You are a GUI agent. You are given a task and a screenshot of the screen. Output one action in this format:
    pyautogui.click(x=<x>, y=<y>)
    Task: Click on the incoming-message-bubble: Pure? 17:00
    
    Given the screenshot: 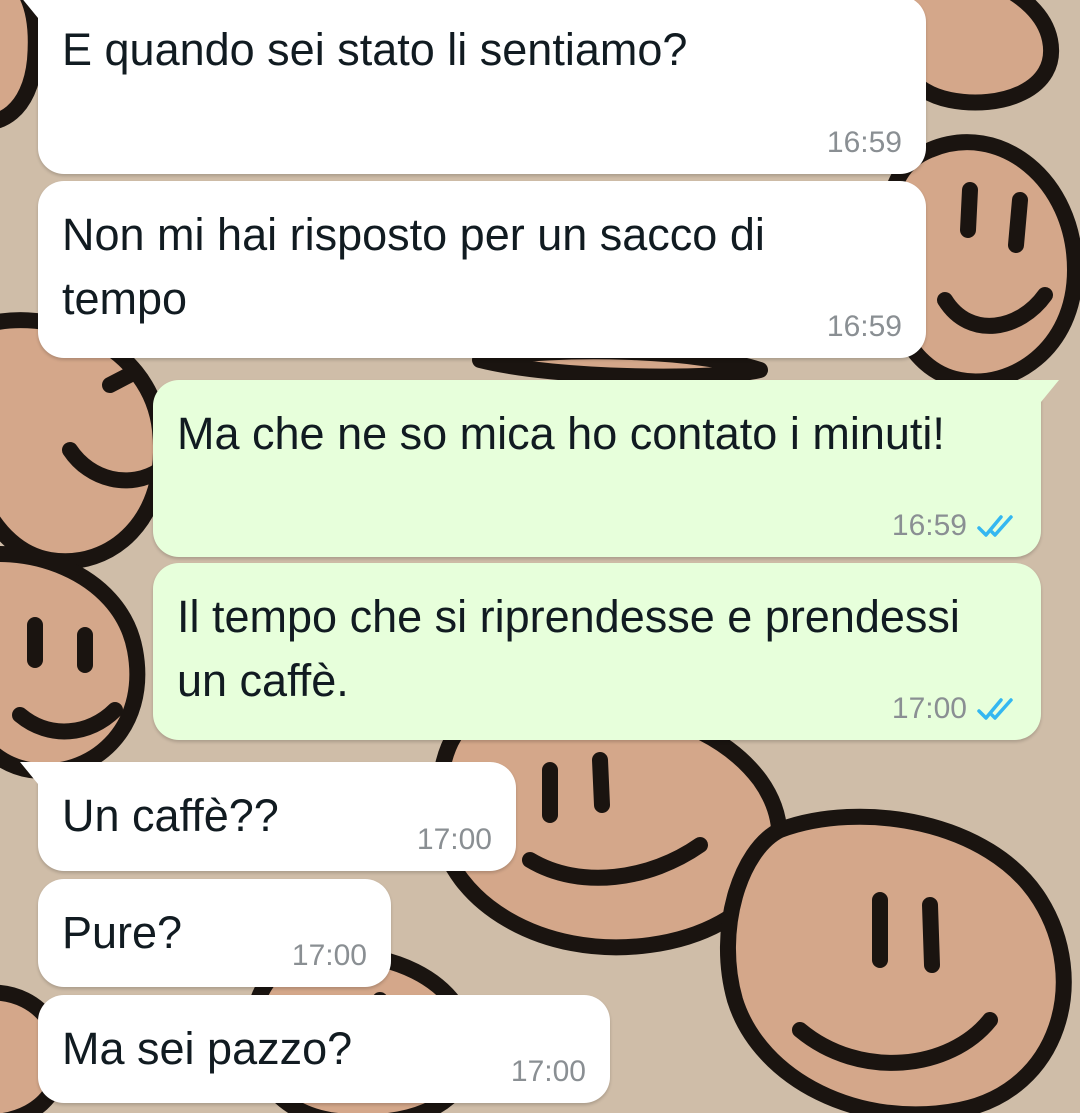 What is the action you would take?
    pyautogui.click(x=214, y=933)
    